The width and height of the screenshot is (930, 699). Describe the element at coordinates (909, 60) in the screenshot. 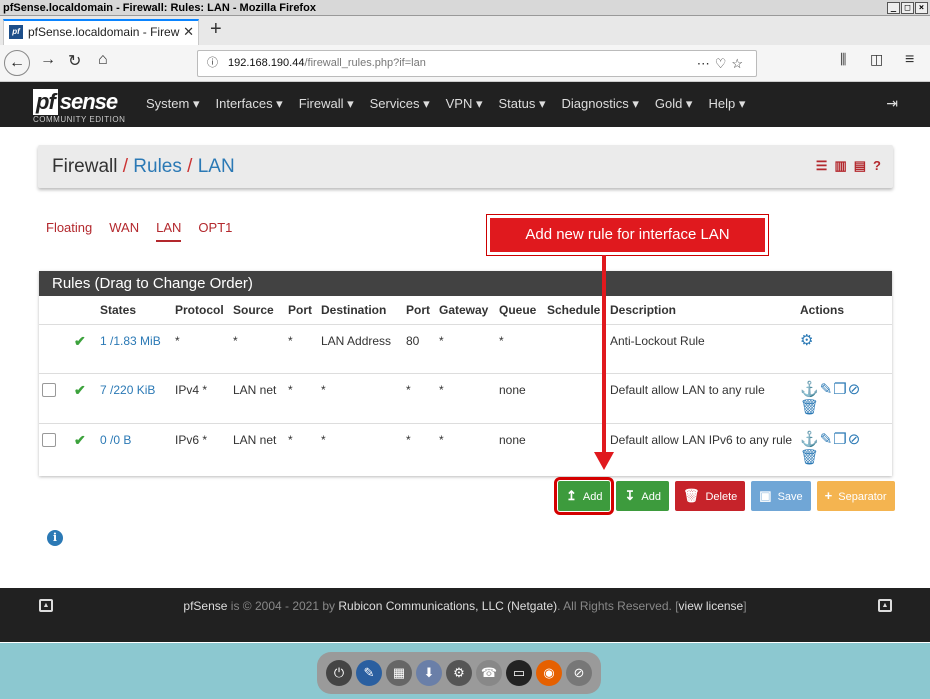

I see `hamburger-menu-icon: ≡` at that location.